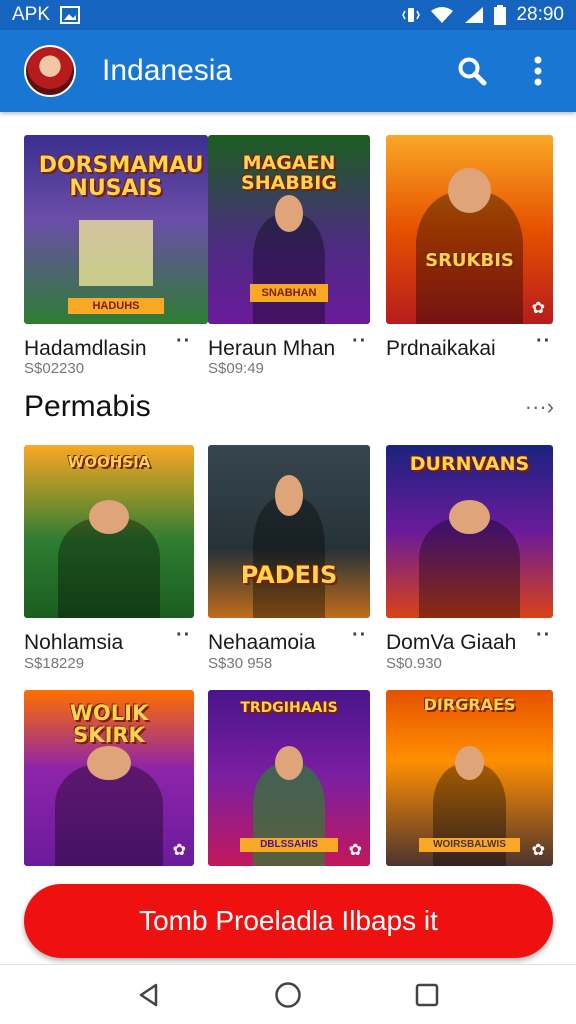 The height and width of the screenshot is (1024, 576). I want to click on game-card-thumbnail: PADEIS, so click(289, 531).